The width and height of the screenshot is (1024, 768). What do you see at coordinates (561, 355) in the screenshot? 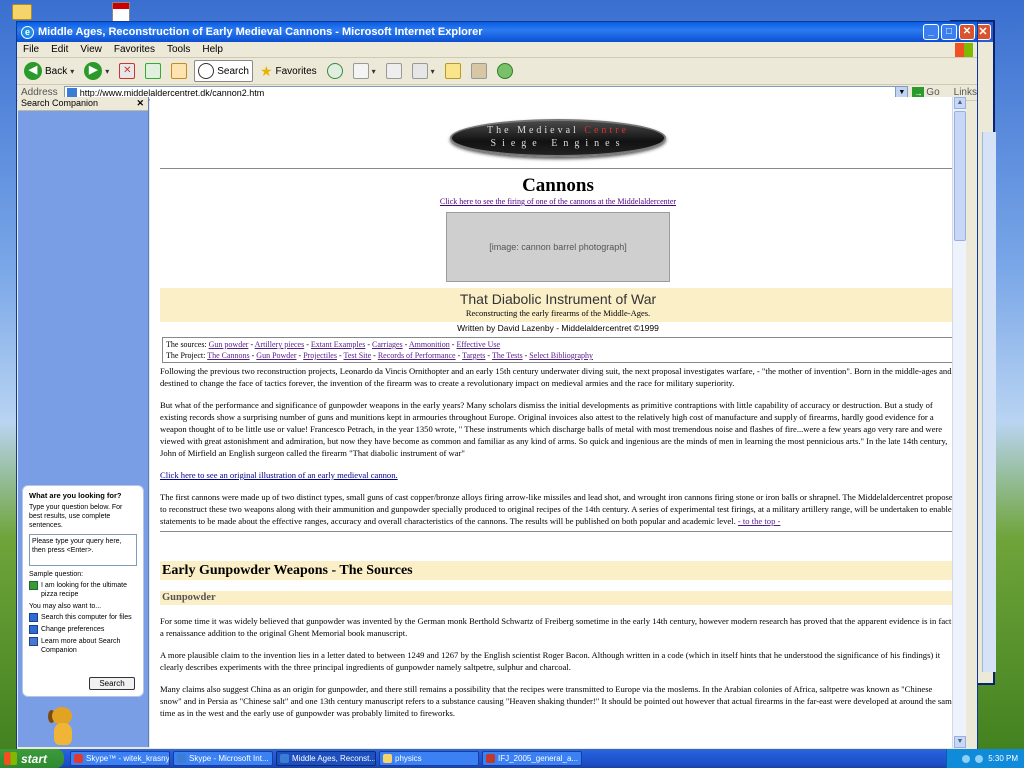
I see `project-link-bibliography: Select Bibliography` at bounding box center [561, 355].